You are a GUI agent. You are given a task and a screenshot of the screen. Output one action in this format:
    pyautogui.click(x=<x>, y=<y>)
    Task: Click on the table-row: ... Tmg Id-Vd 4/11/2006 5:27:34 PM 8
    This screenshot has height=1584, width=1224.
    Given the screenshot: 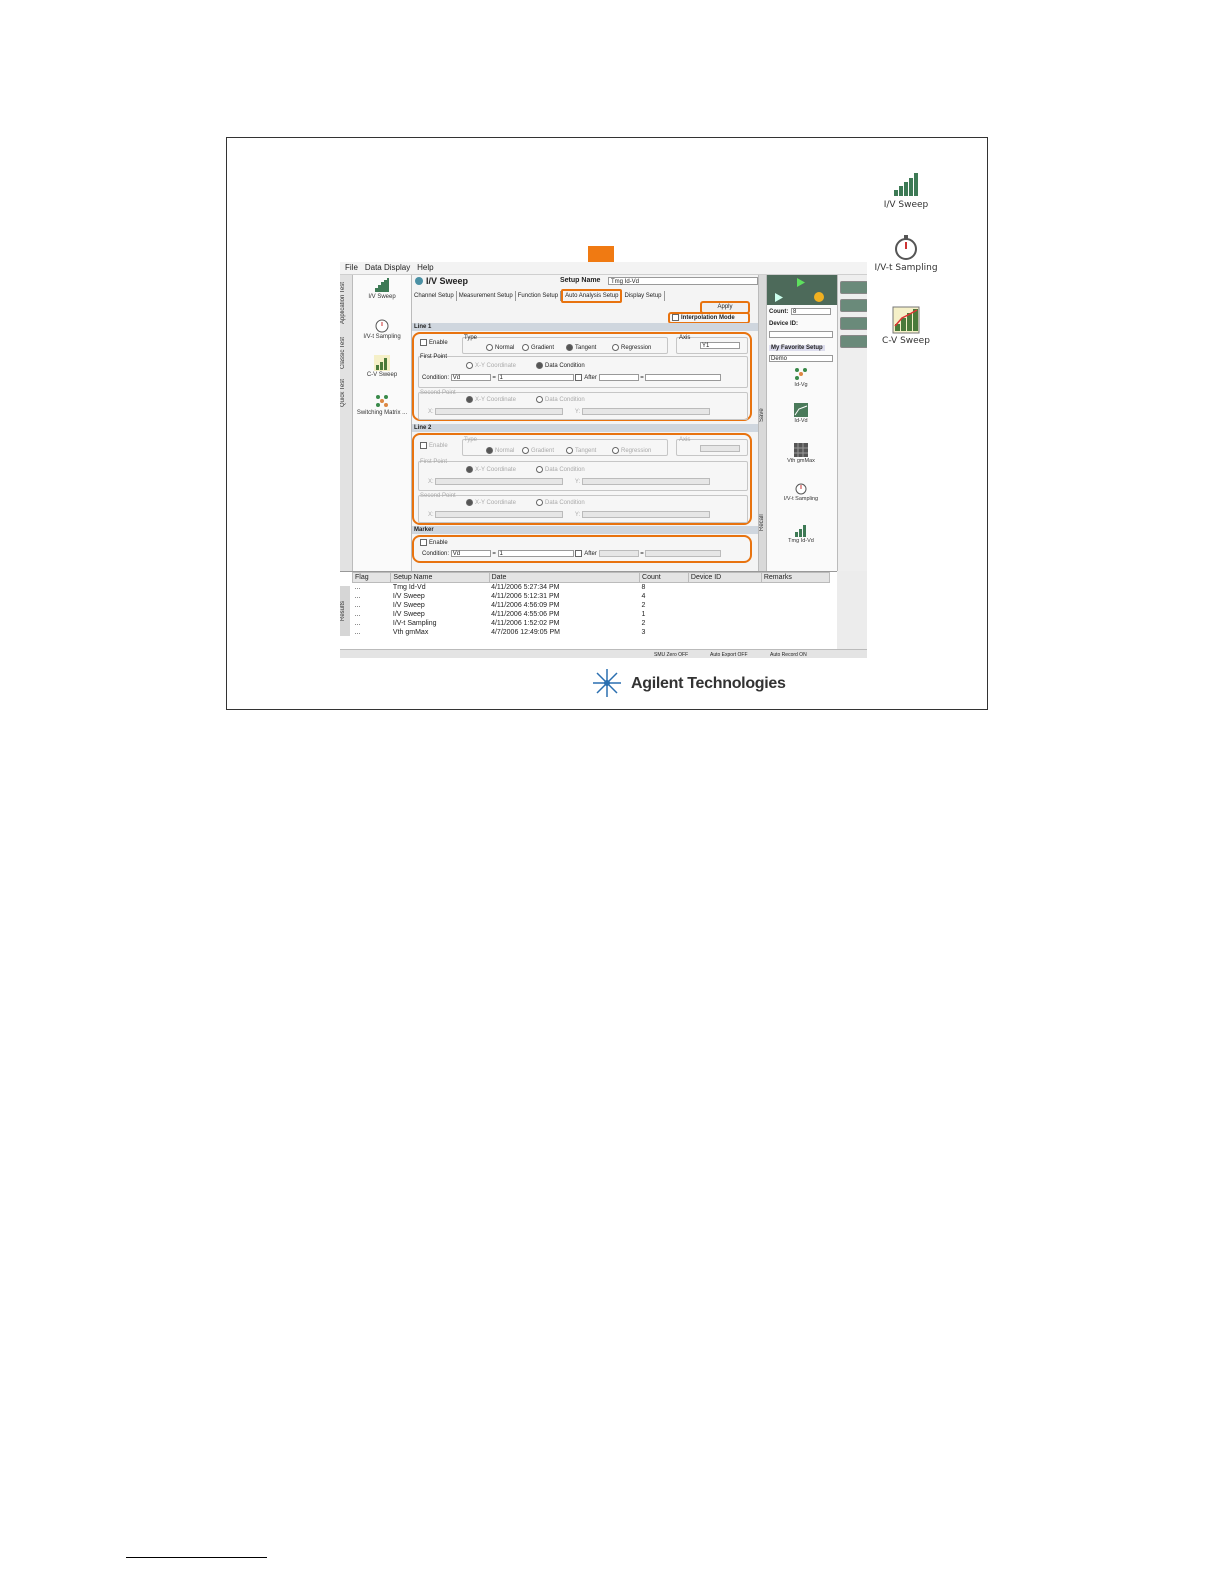 What is the action you would take?
    pyautogui.click(x=591, y=588)
    